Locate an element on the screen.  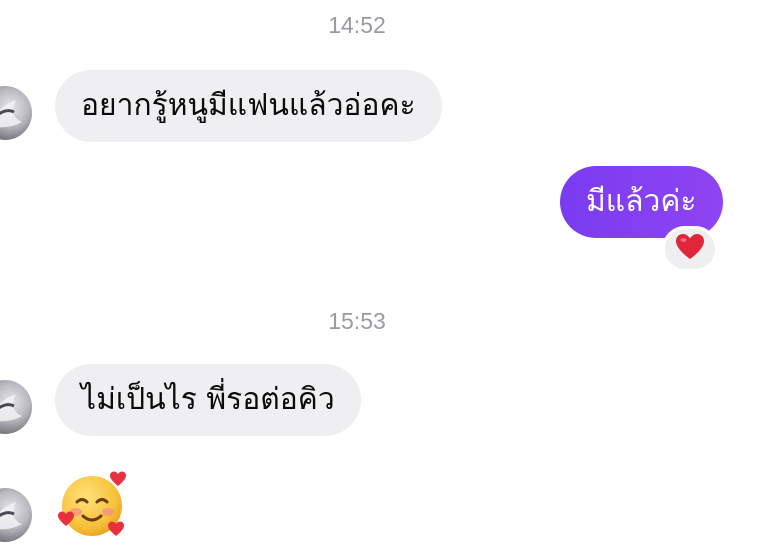
emoji-message is located at coordinates (94, 504).